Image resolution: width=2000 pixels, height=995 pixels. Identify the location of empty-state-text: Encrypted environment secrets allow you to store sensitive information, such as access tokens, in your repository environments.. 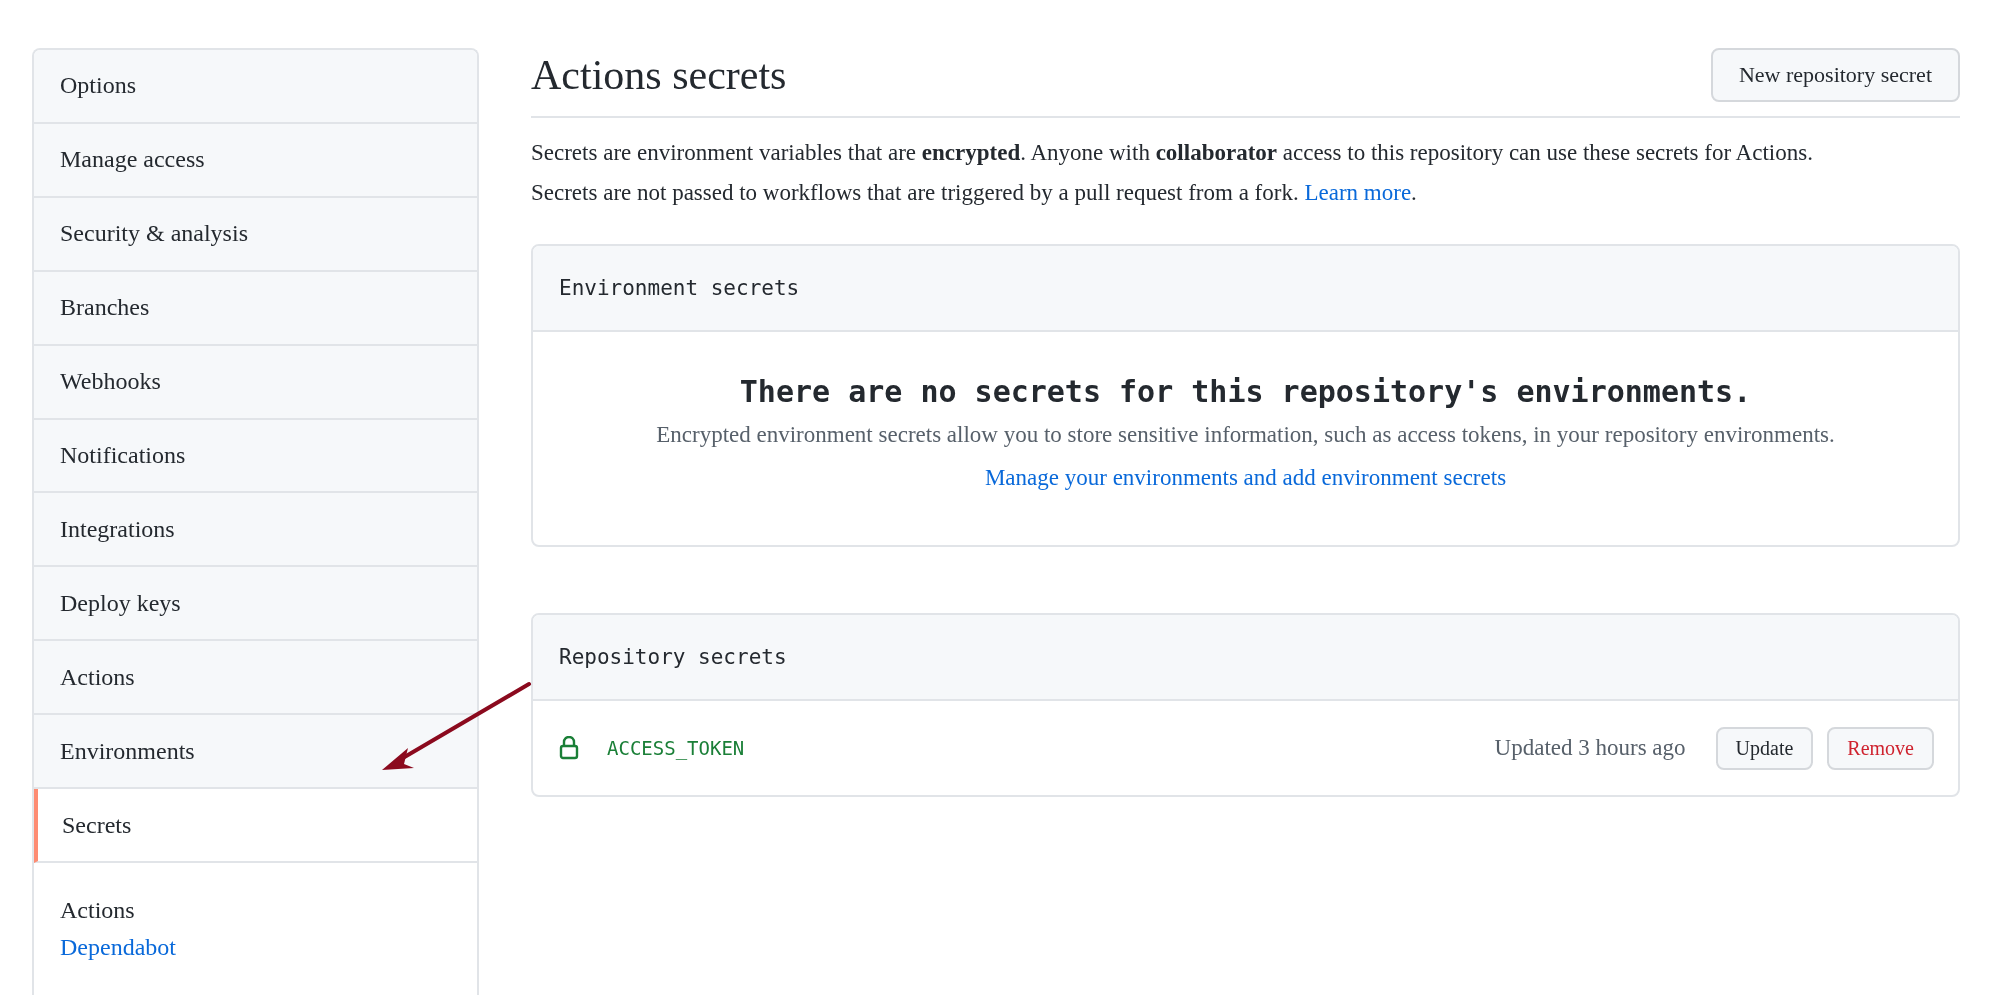
(1245, 435).